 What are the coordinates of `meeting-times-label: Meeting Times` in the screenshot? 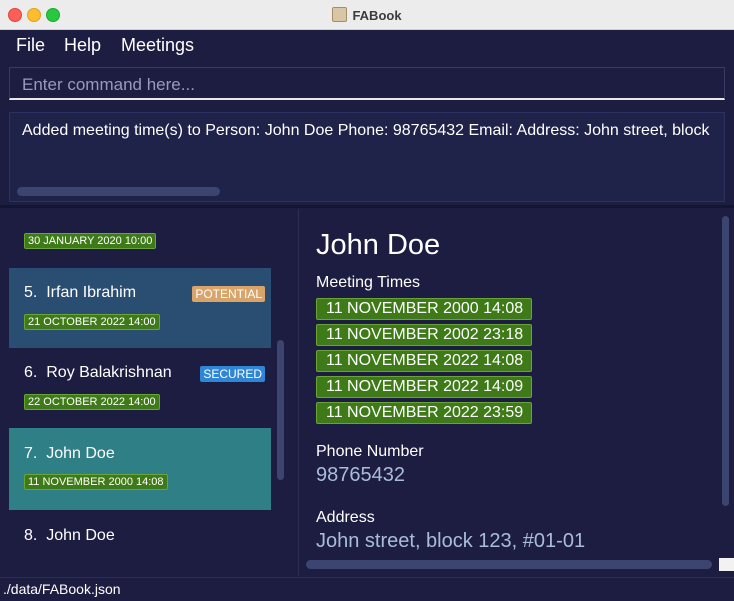 It's located at (368, 282).